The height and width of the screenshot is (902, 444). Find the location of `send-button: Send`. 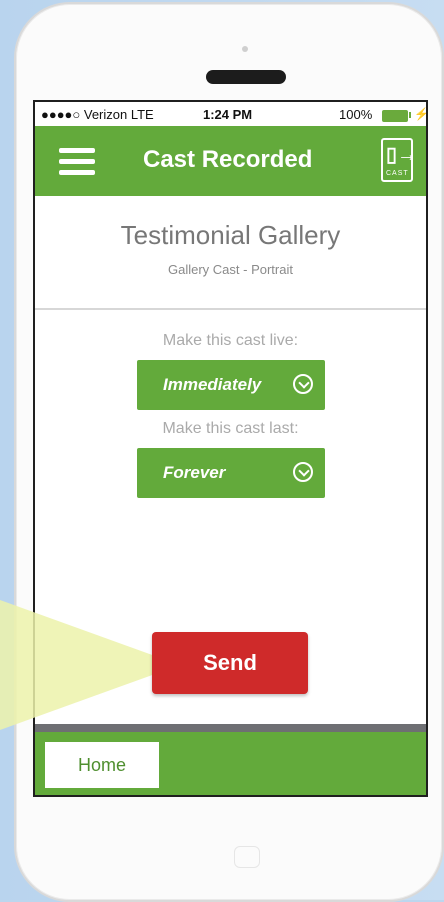

send-button: Send is located at coordinates (230, 663).